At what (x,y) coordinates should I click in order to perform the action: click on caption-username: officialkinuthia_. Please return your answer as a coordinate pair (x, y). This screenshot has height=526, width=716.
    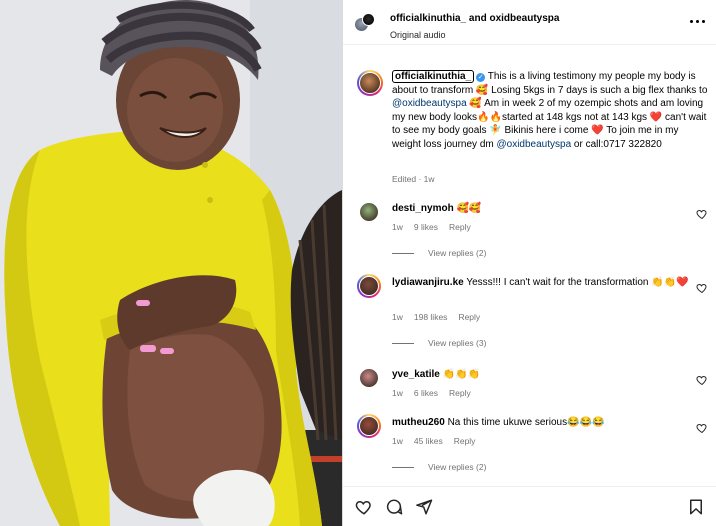
    Looking at the image, I should click on (433, 76).